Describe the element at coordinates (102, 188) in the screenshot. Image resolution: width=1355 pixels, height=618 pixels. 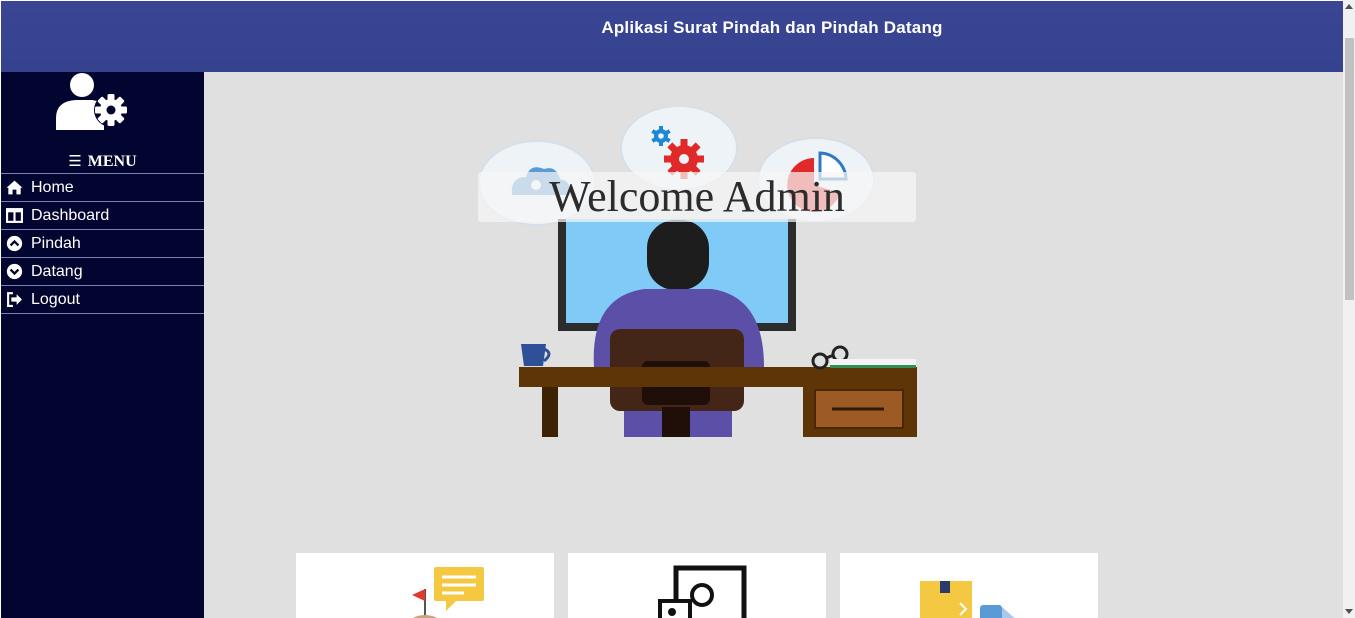
I see `sidebar-item-home: Home` at that location.